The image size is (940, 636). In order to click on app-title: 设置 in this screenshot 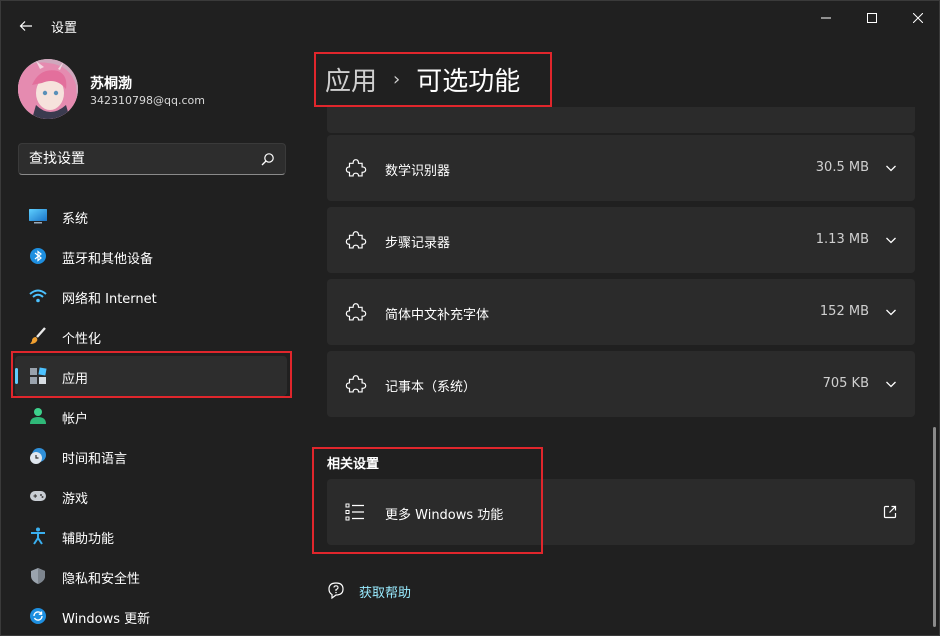, I will do `click(64, 28)`.